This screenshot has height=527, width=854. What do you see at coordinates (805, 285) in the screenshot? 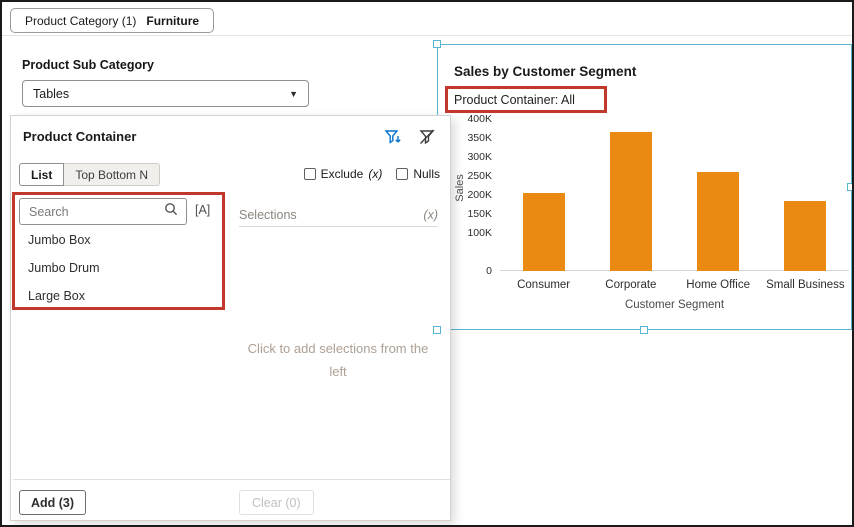
I see `x-category-label: Small Business` at bounding box center [805, 285].